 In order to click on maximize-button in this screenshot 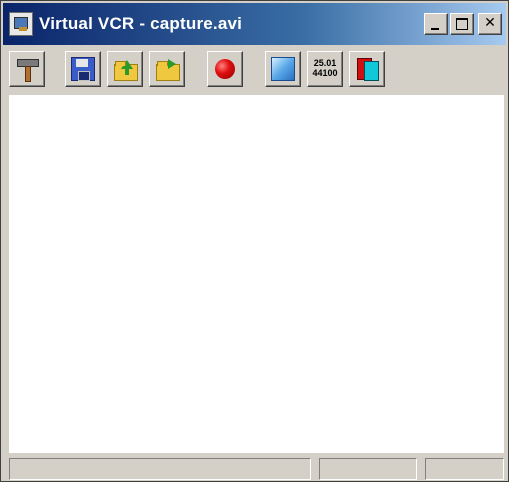, I will do `click(462, 24)`.